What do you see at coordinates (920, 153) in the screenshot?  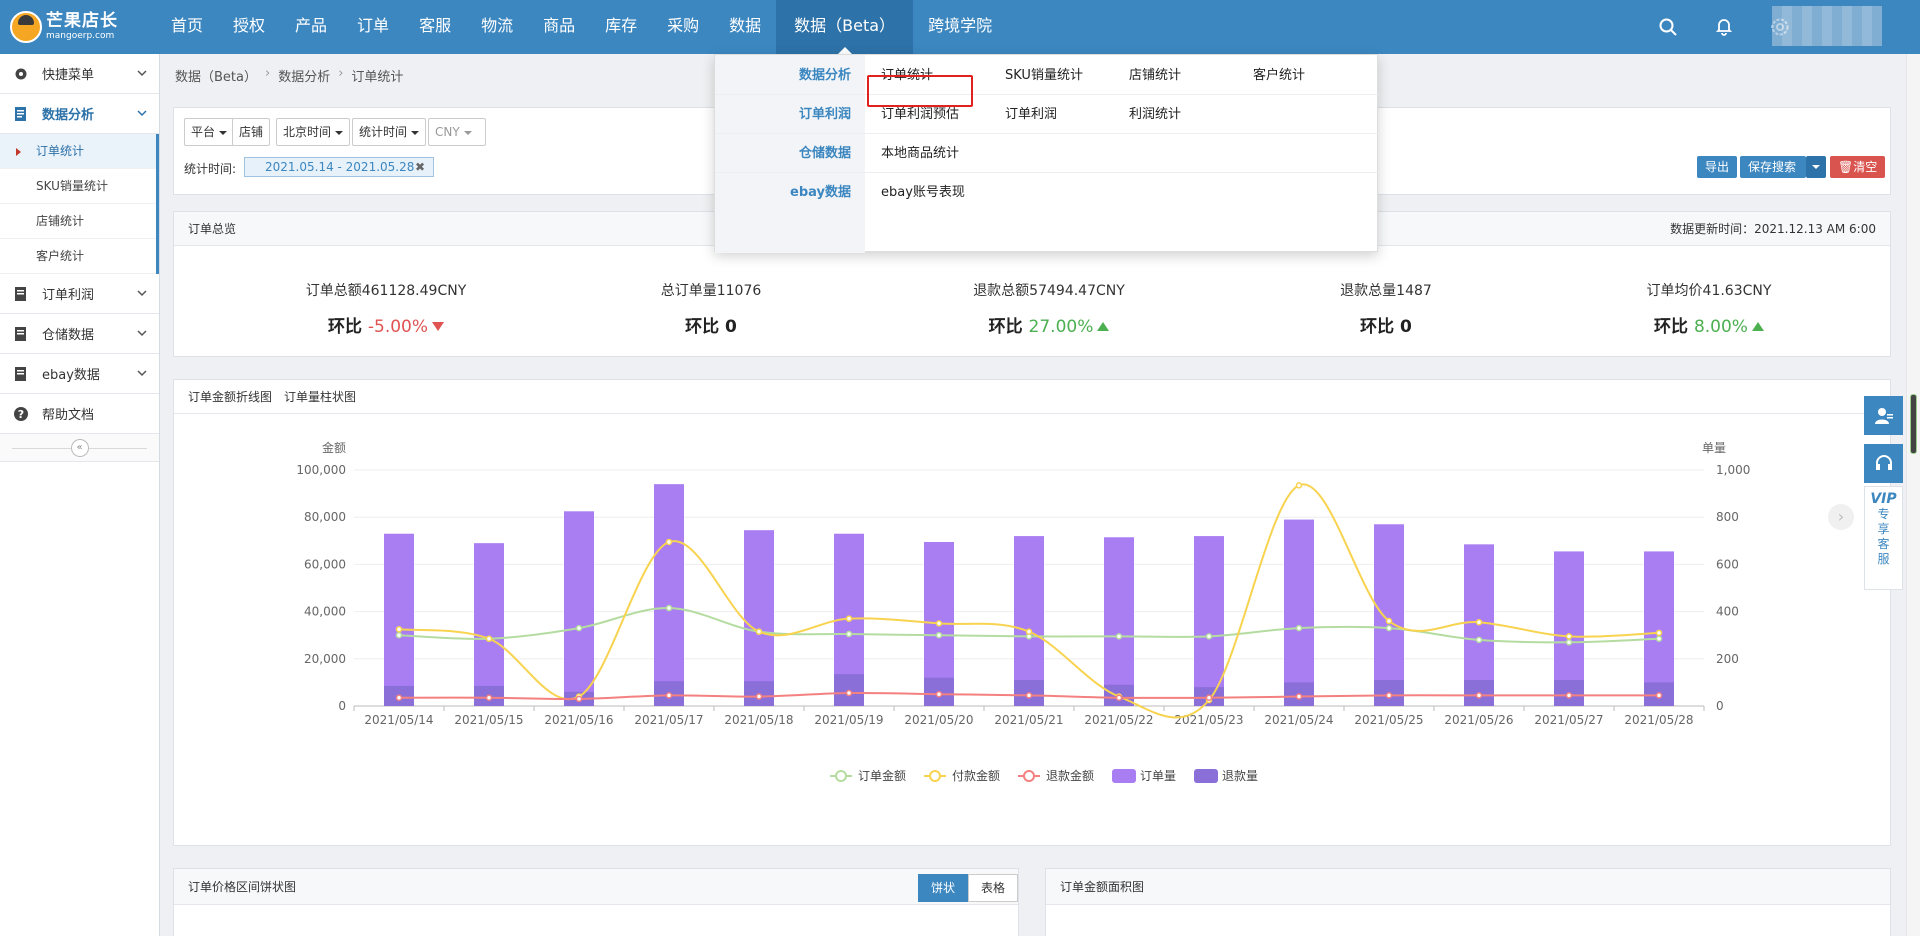 I see `menu-item-local-goods: 本地商品统计` at bounding box center [920, 153].